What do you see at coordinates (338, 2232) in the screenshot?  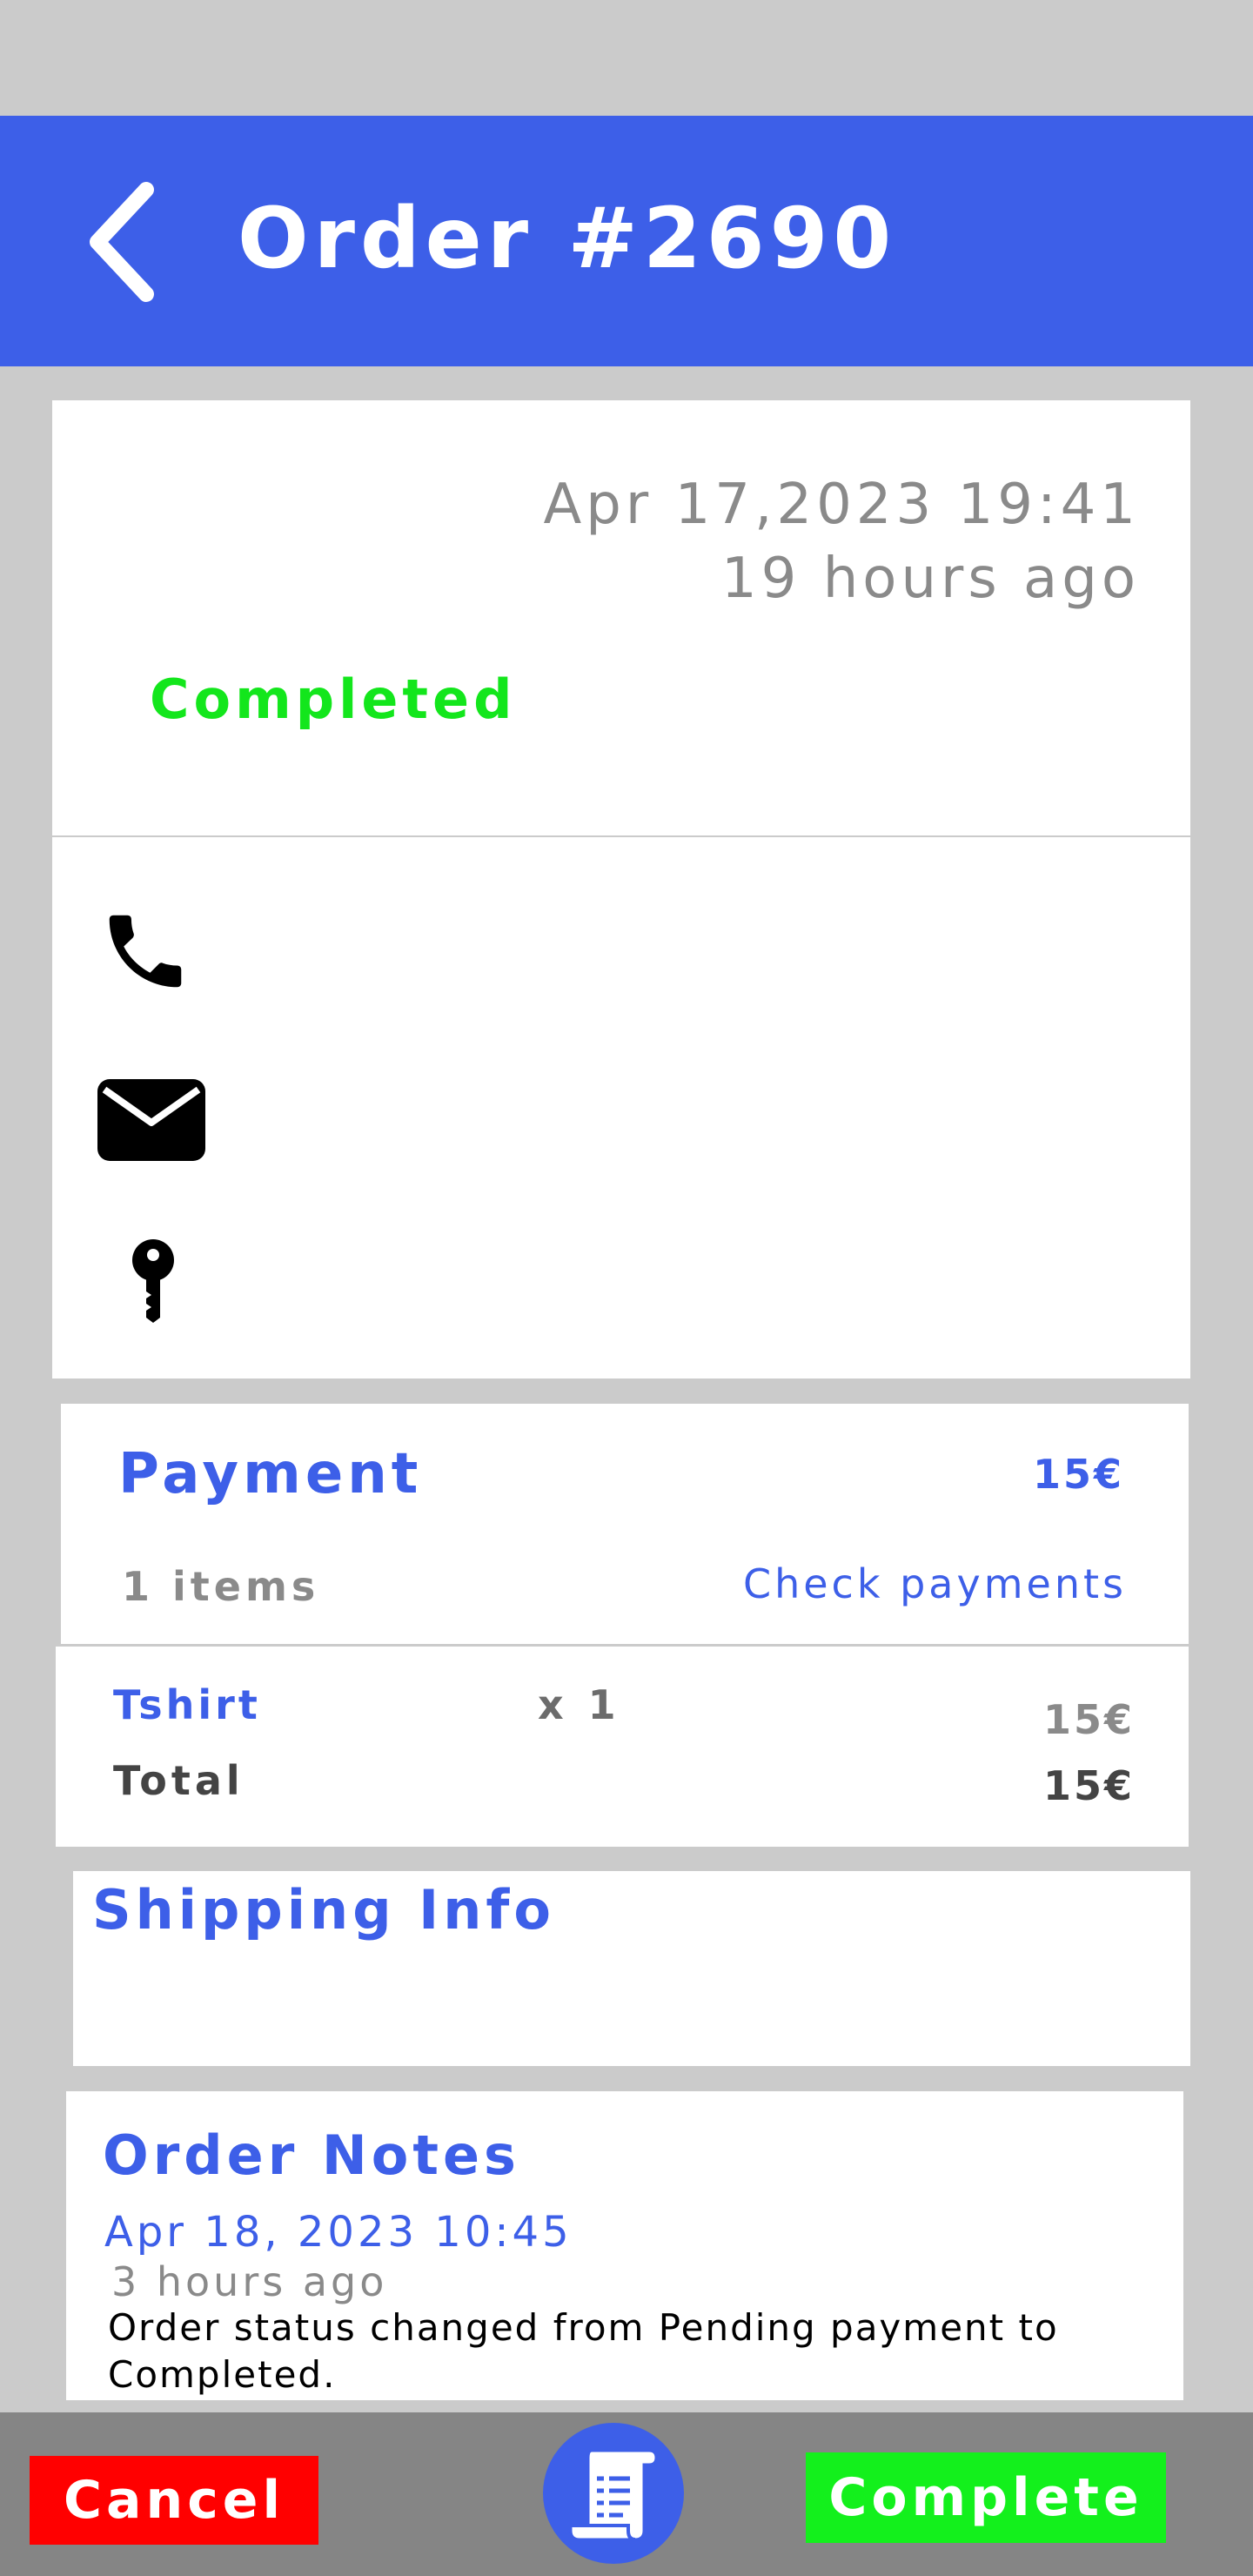 I see `note-date: Apr 18, 2023 10:45` at bounding box center [338, 2232].